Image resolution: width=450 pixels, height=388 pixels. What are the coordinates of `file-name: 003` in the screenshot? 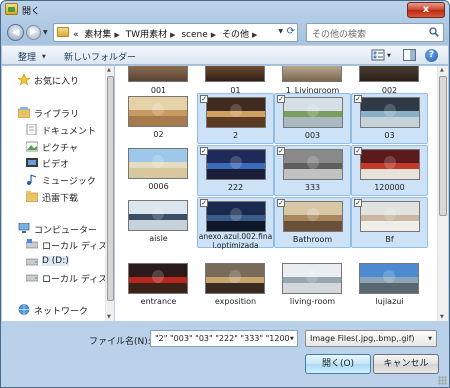 It's located at (312, 135).